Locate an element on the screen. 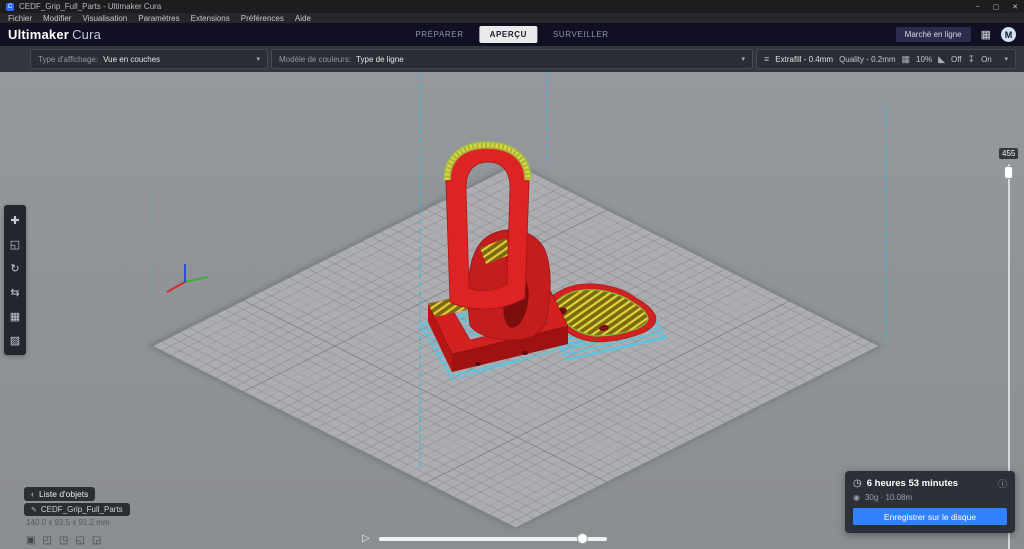 Image resolution: width=1024 pixels, height=549 pixels. menu-item-visualisation: Visualisation is located at coordinates (104, 18).